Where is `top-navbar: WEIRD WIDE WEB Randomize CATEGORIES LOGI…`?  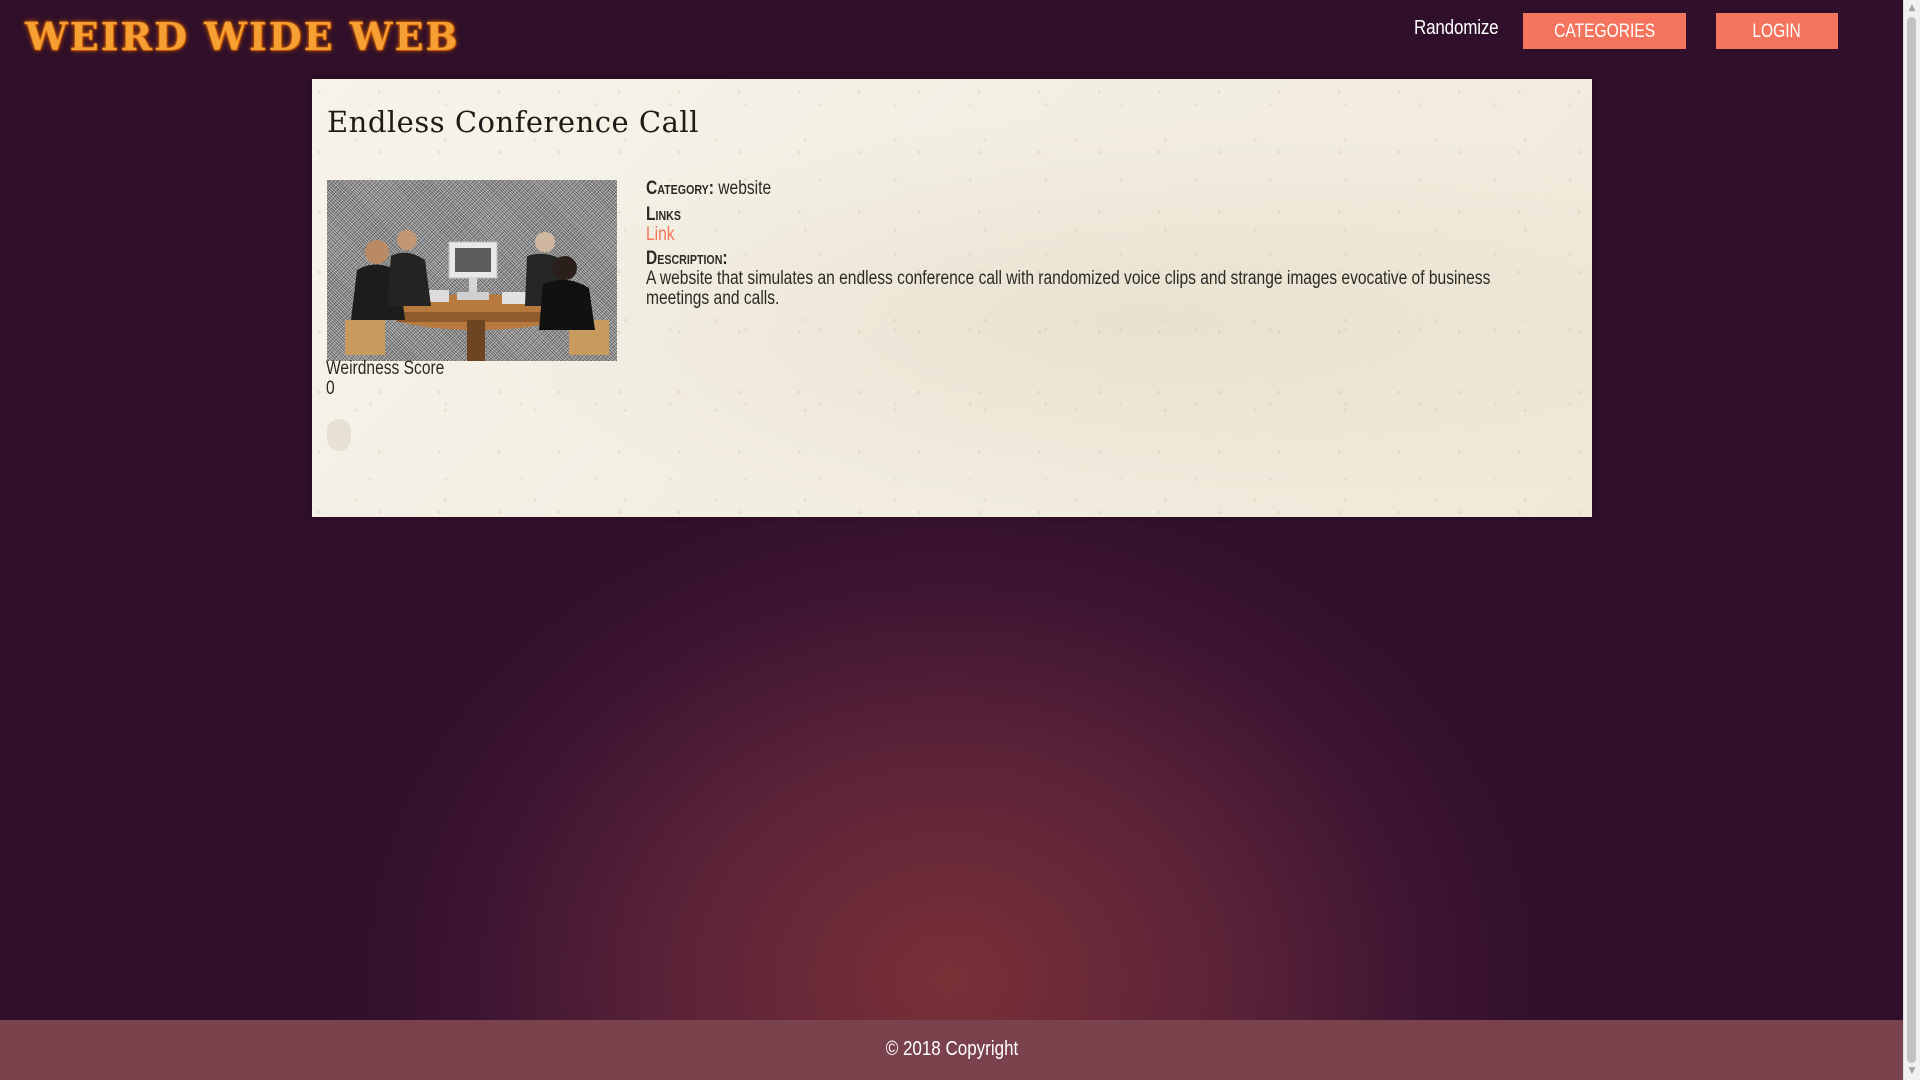
top-navbar: WEIRD WIDE WEB Randomize CATEGORIES LOGI… is located at coordinates (951, 38).